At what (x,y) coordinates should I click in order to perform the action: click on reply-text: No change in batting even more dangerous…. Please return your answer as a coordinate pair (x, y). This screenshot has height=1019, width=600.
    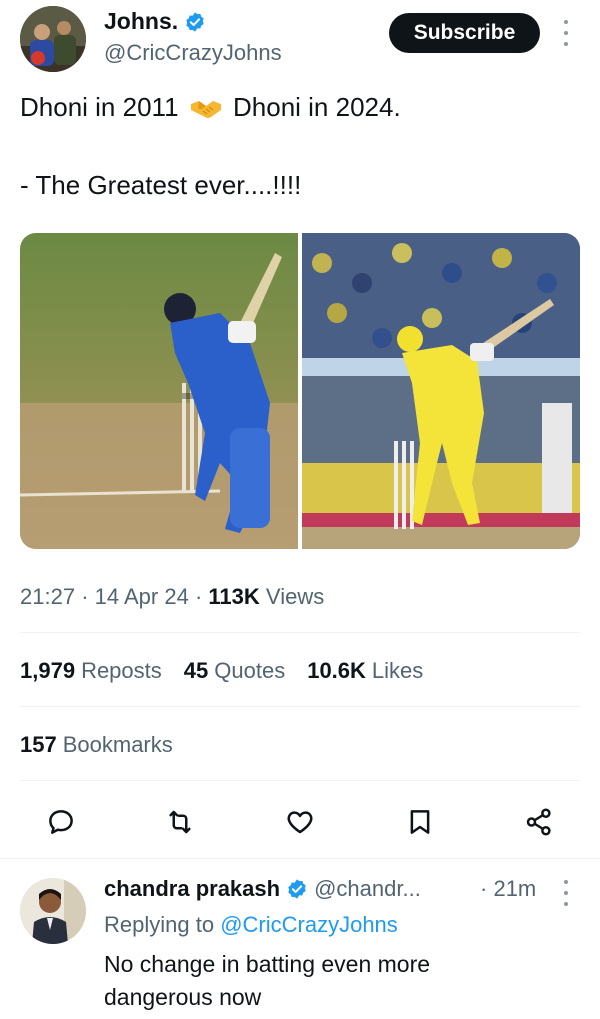
    Looking at the image, I should click on (267, 980).